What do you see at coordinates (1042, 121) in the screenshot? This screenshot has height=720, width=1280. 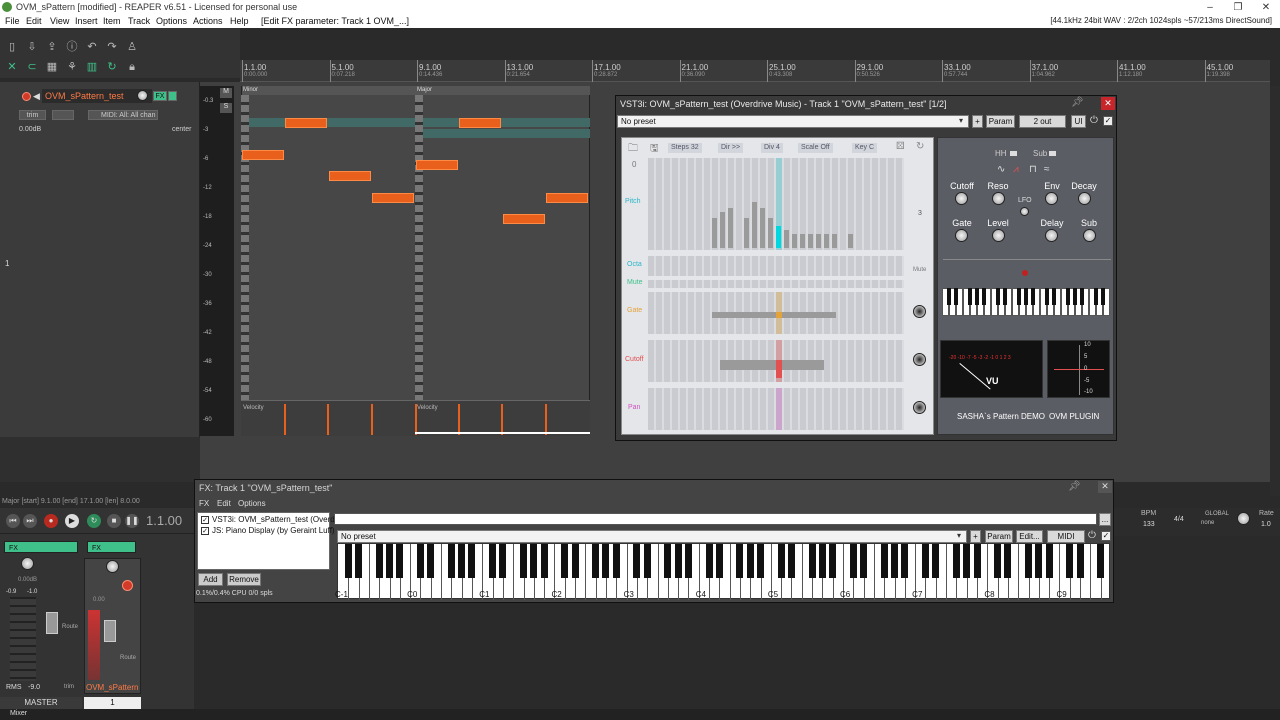 I see `plugin-io-button: 2 out` at bounding box center [1042, 121].